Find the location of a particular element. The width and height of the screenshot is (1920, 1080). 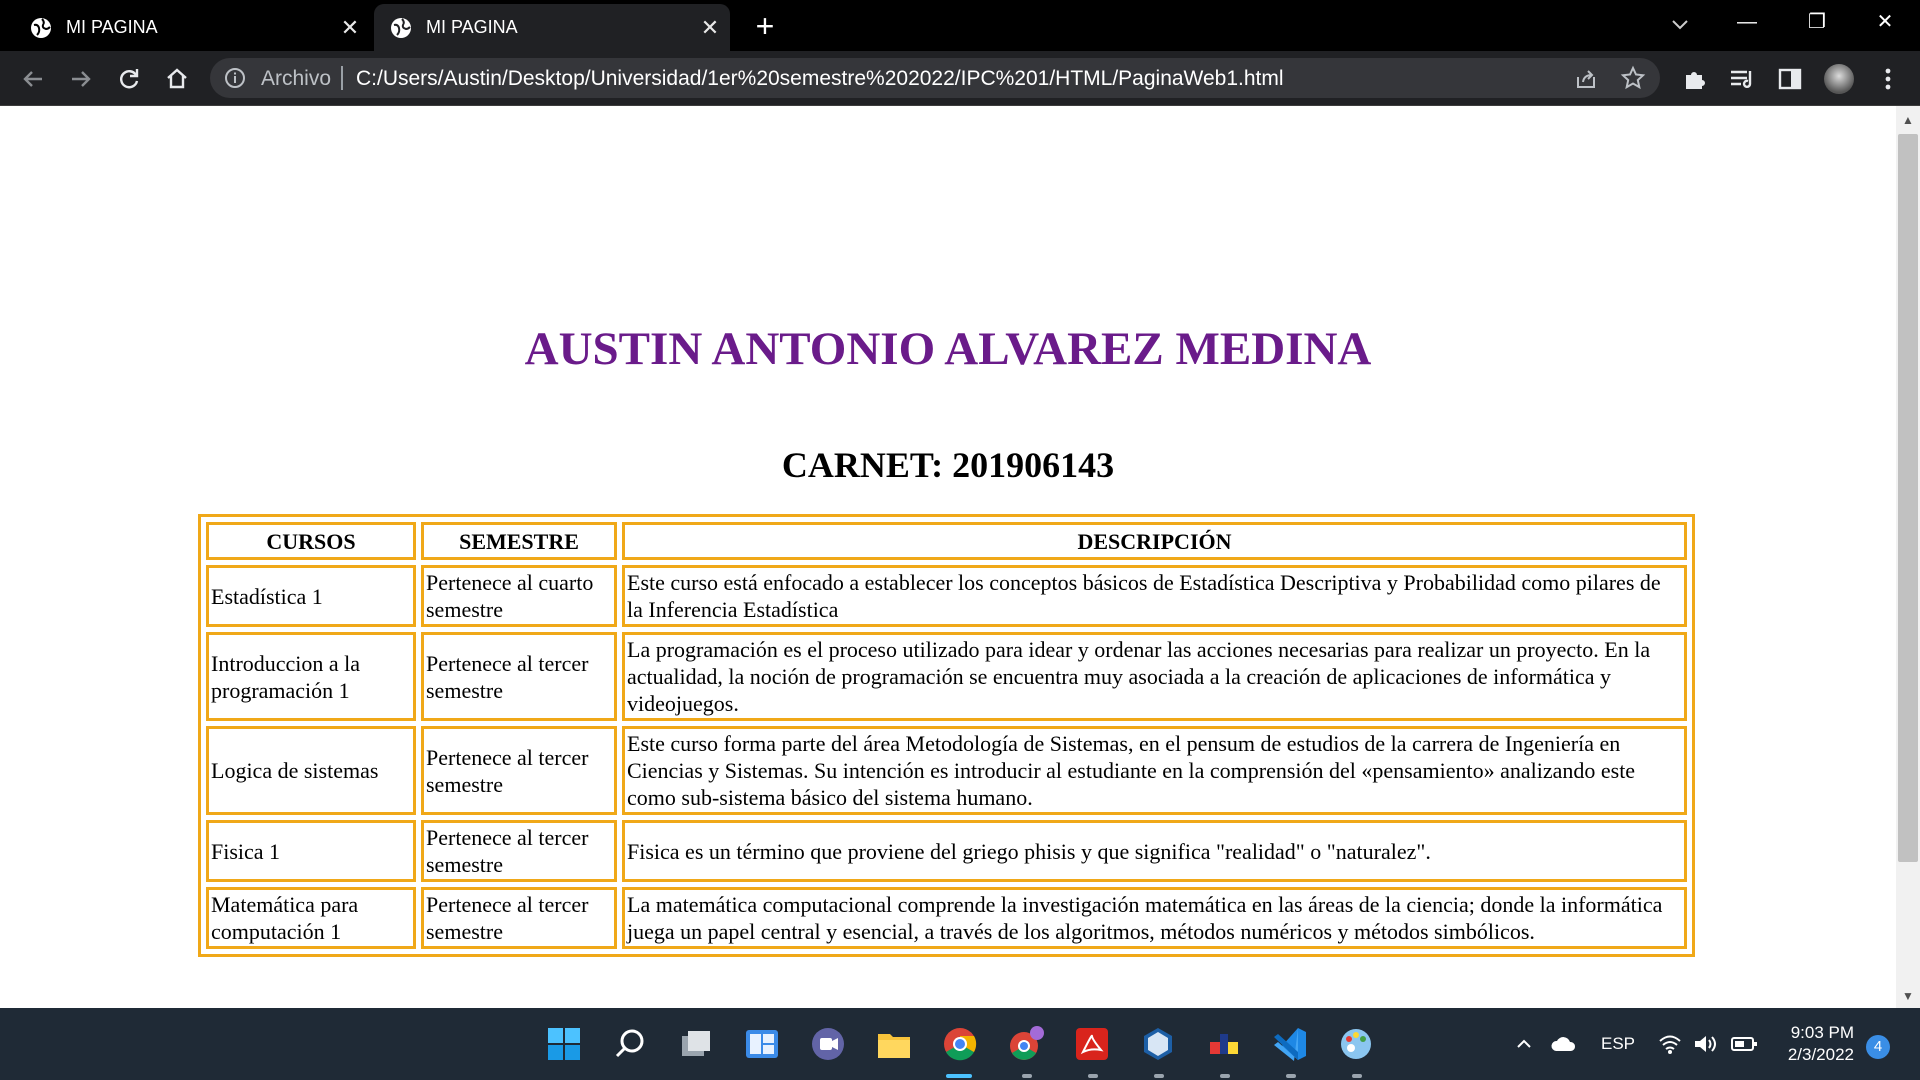

close-window-button: ✕ is located at coordinates (1885, 22).